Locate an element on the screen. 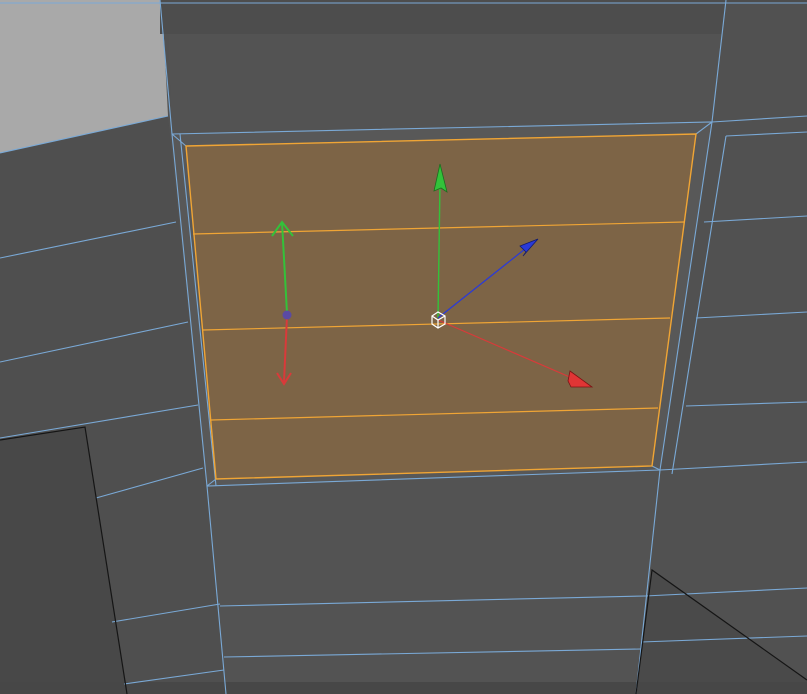 The image size is (807, 694). dot-icon is located at coordinates (287, 315).